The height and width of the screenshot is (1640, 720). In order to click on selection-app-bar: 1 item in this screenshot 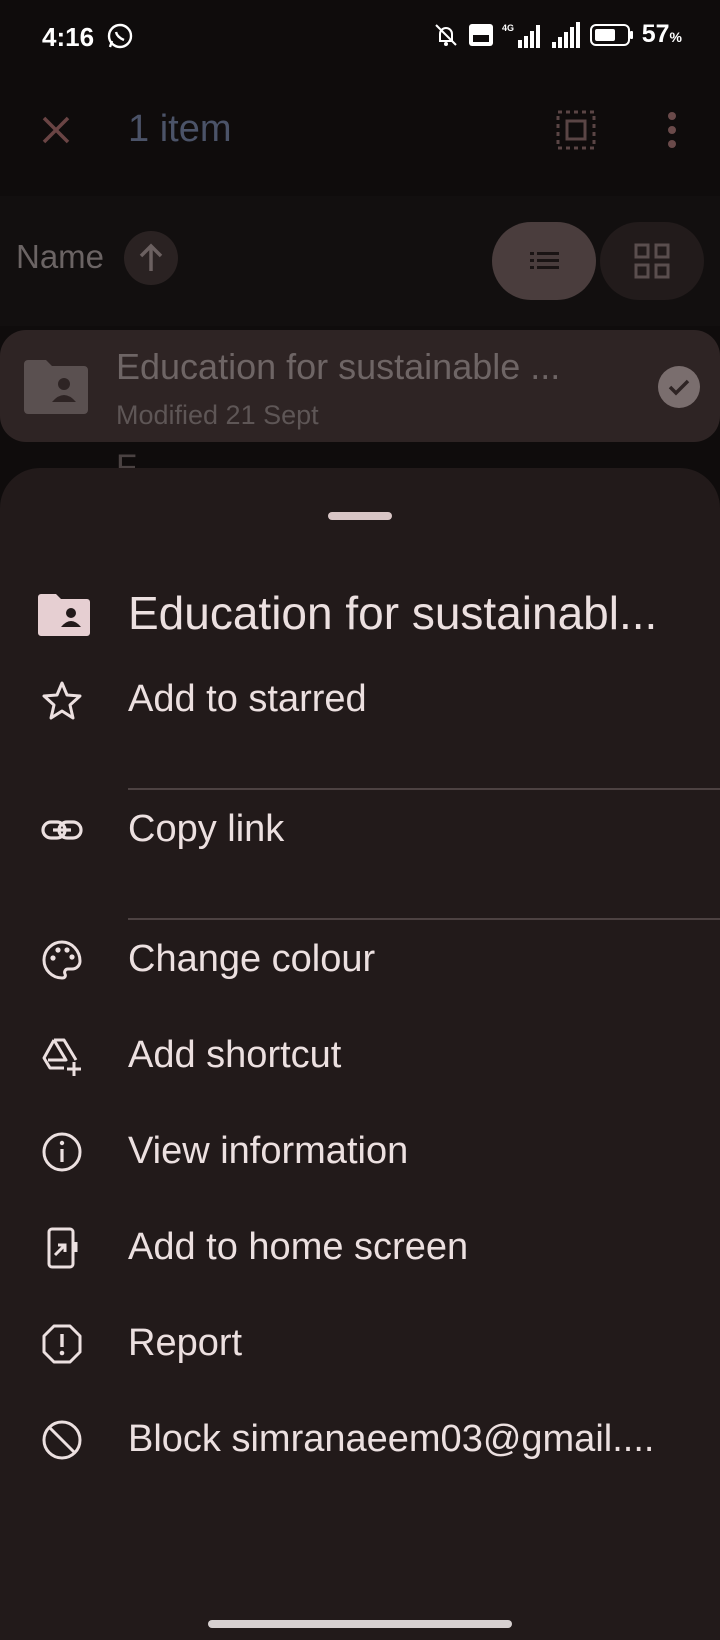, I will do `click(360, 133)`.